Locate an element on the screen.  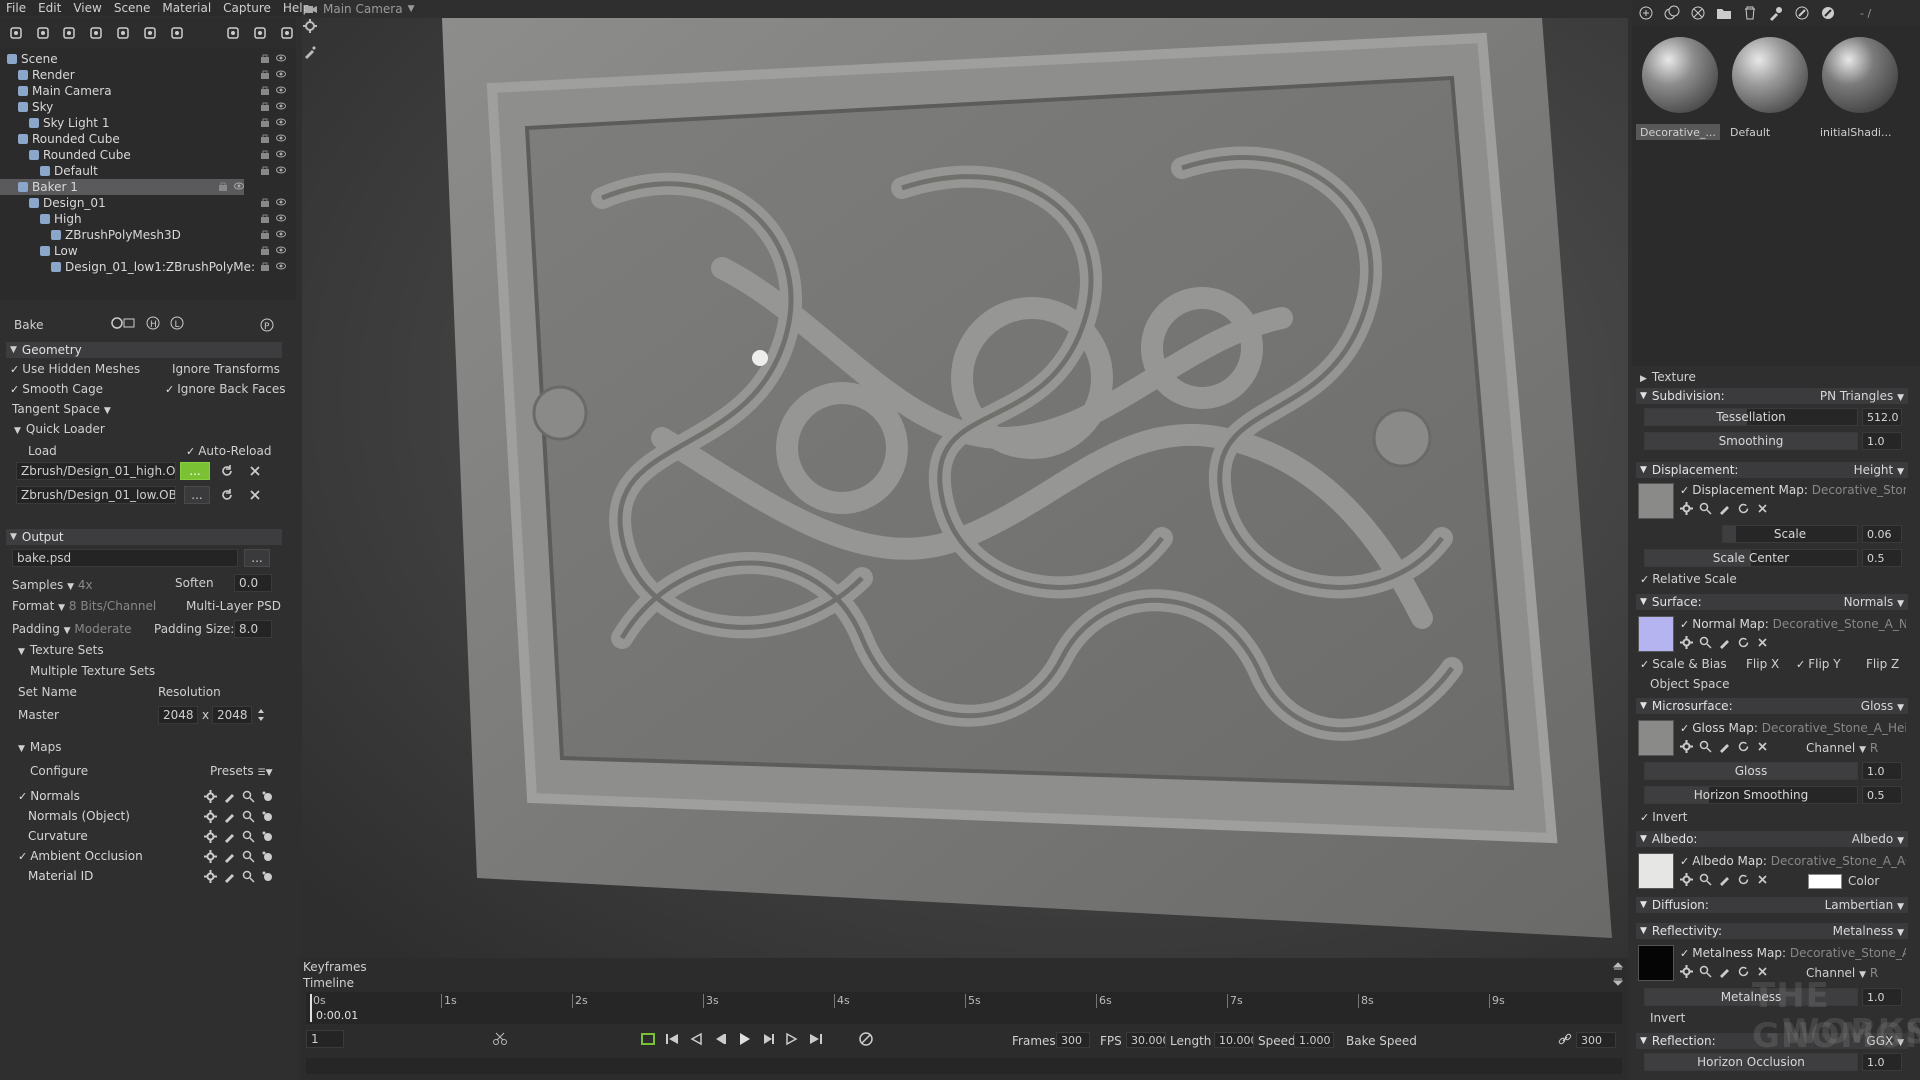
soften-field: 0.0 is located at coordinates (253, 583).